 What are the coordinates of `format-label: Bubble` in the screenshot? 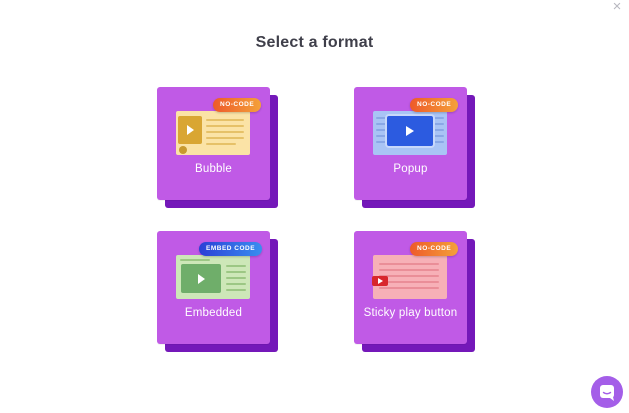 It's located at (213, 169).